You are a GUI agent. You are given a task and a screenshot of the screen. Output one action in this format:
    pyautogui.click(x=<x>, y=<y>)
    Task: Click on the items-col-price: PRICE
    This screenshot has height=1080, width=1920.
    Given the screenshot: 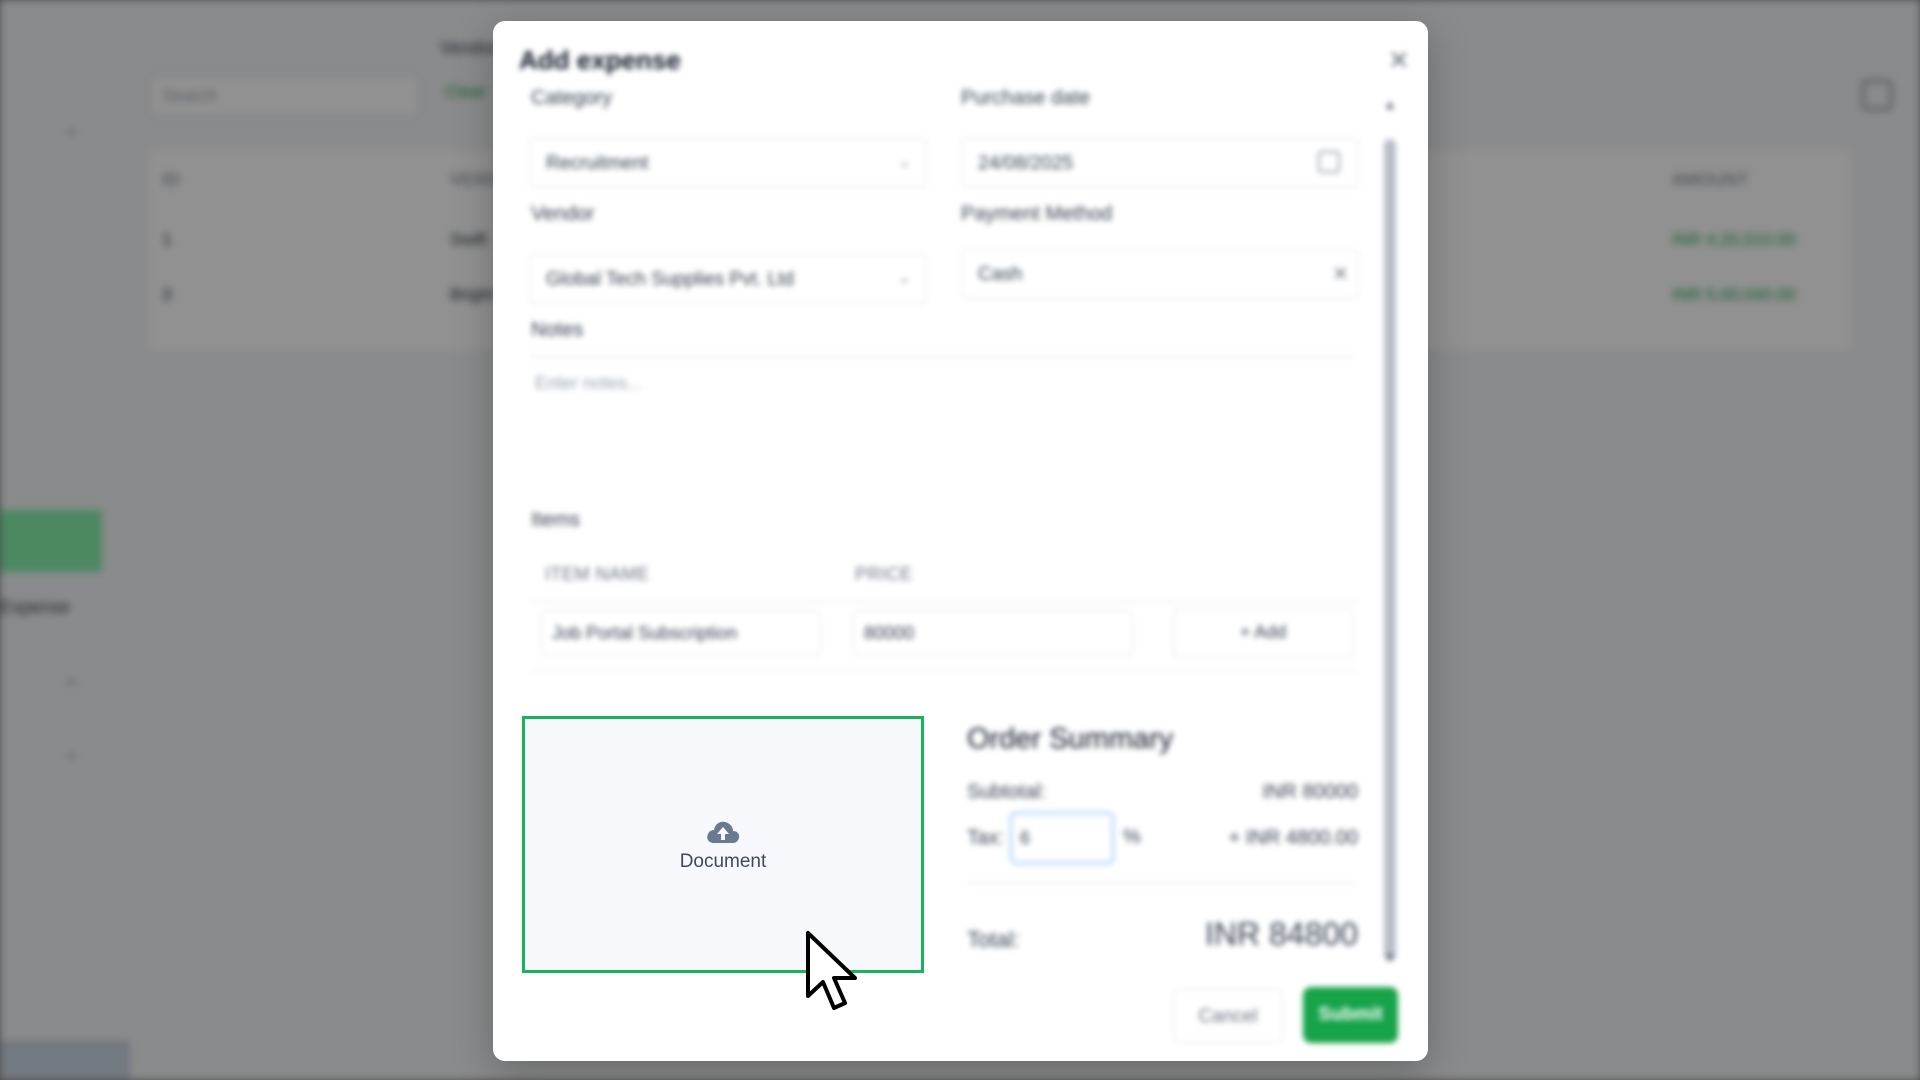 What is the action you would take?
    pyautogui.click(x=884, y=574)
    